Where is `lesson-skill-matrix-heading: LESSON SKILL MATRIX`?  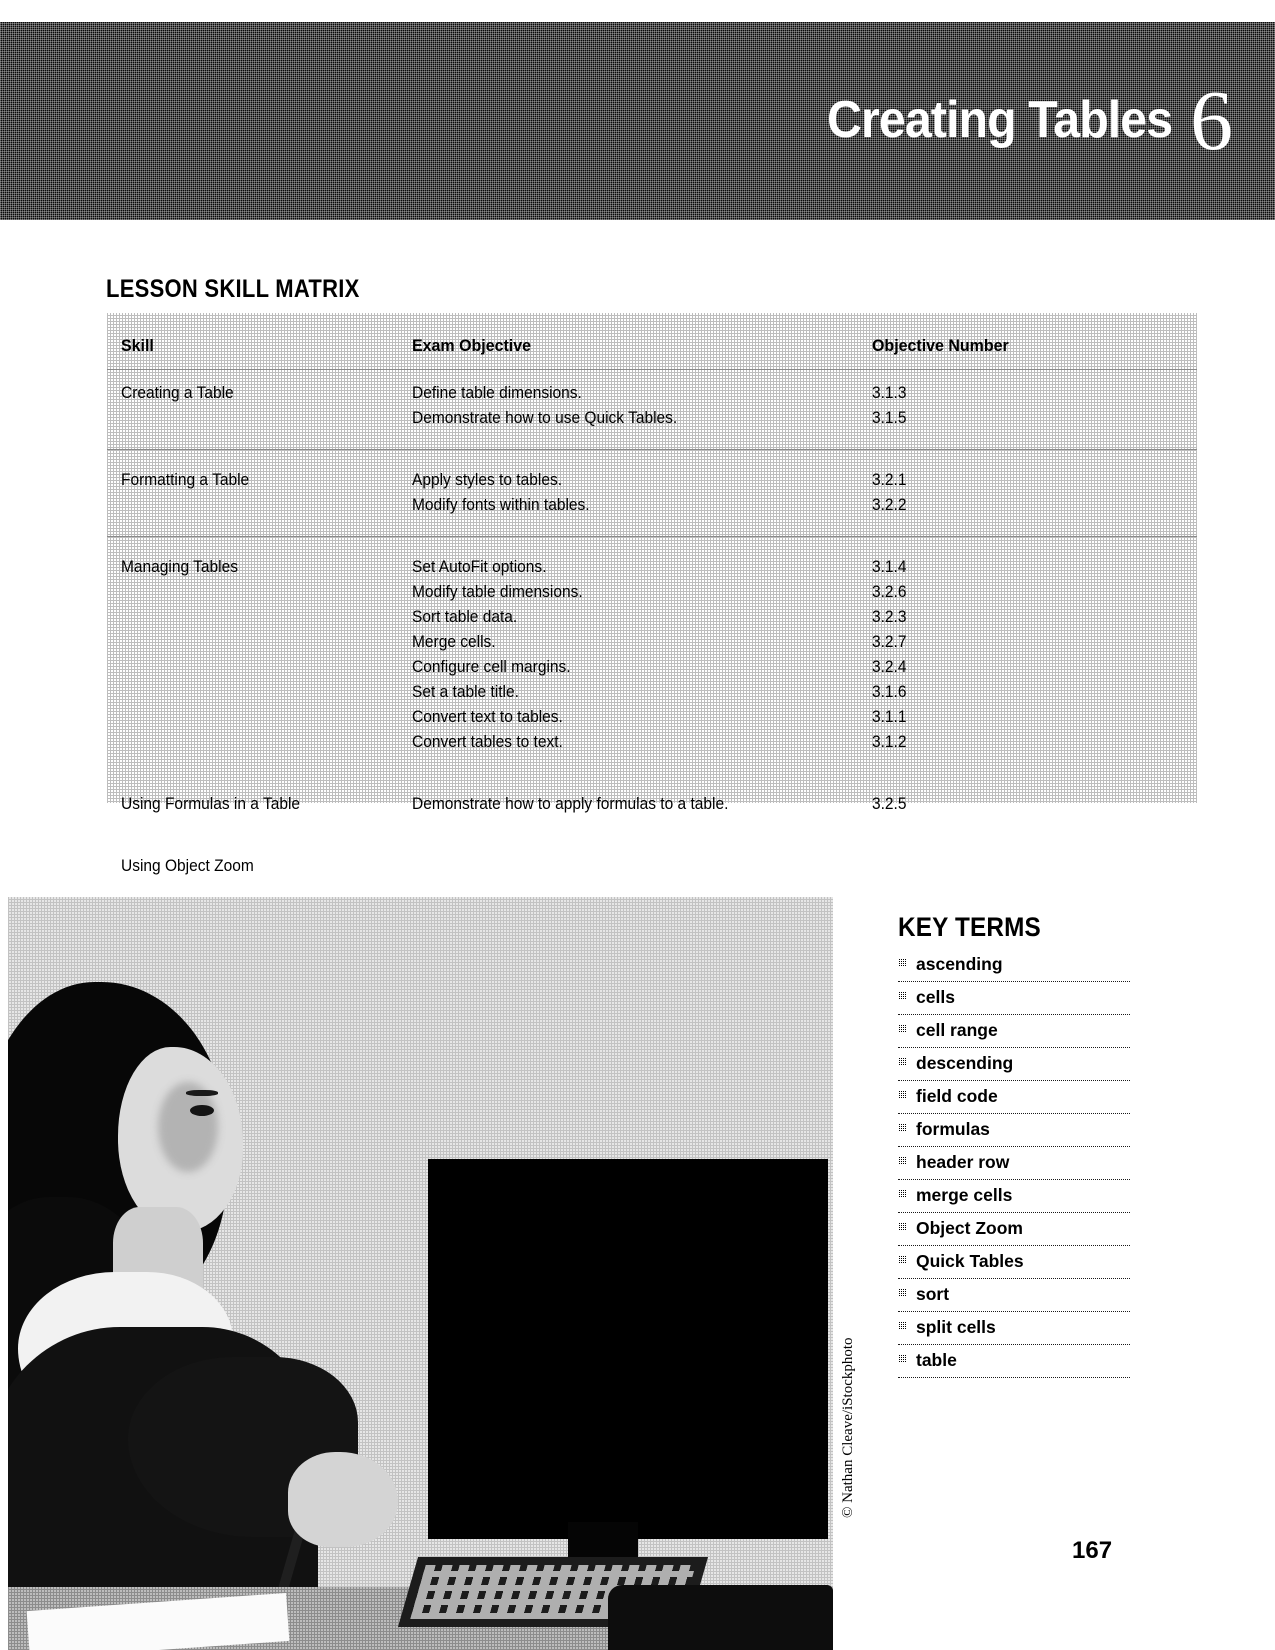
lesson-skill-matrix-heading: LESSON SKILL MATRIX is located at coordinates (233, 289).